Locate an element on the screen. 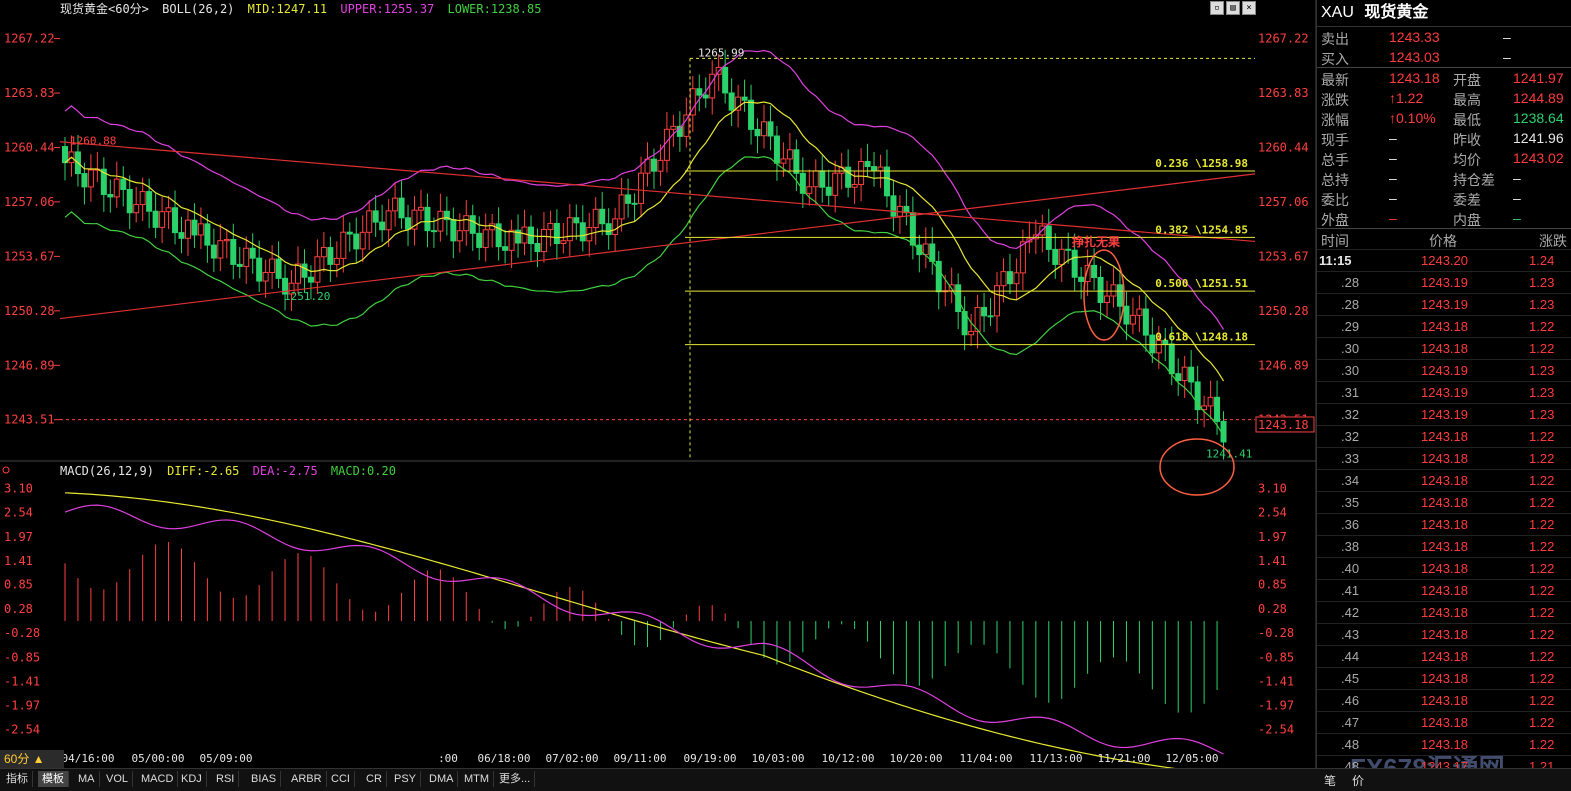  toolbar-button-11: PSY is located at coordinates (406, 779).